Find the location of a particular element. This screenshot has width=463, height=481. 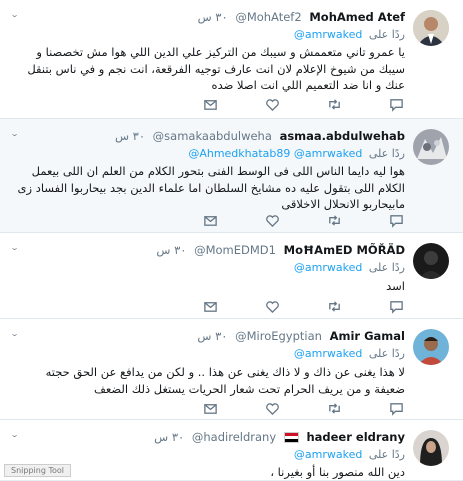

tweet-text: اسد is located at coordinates (395, 286).